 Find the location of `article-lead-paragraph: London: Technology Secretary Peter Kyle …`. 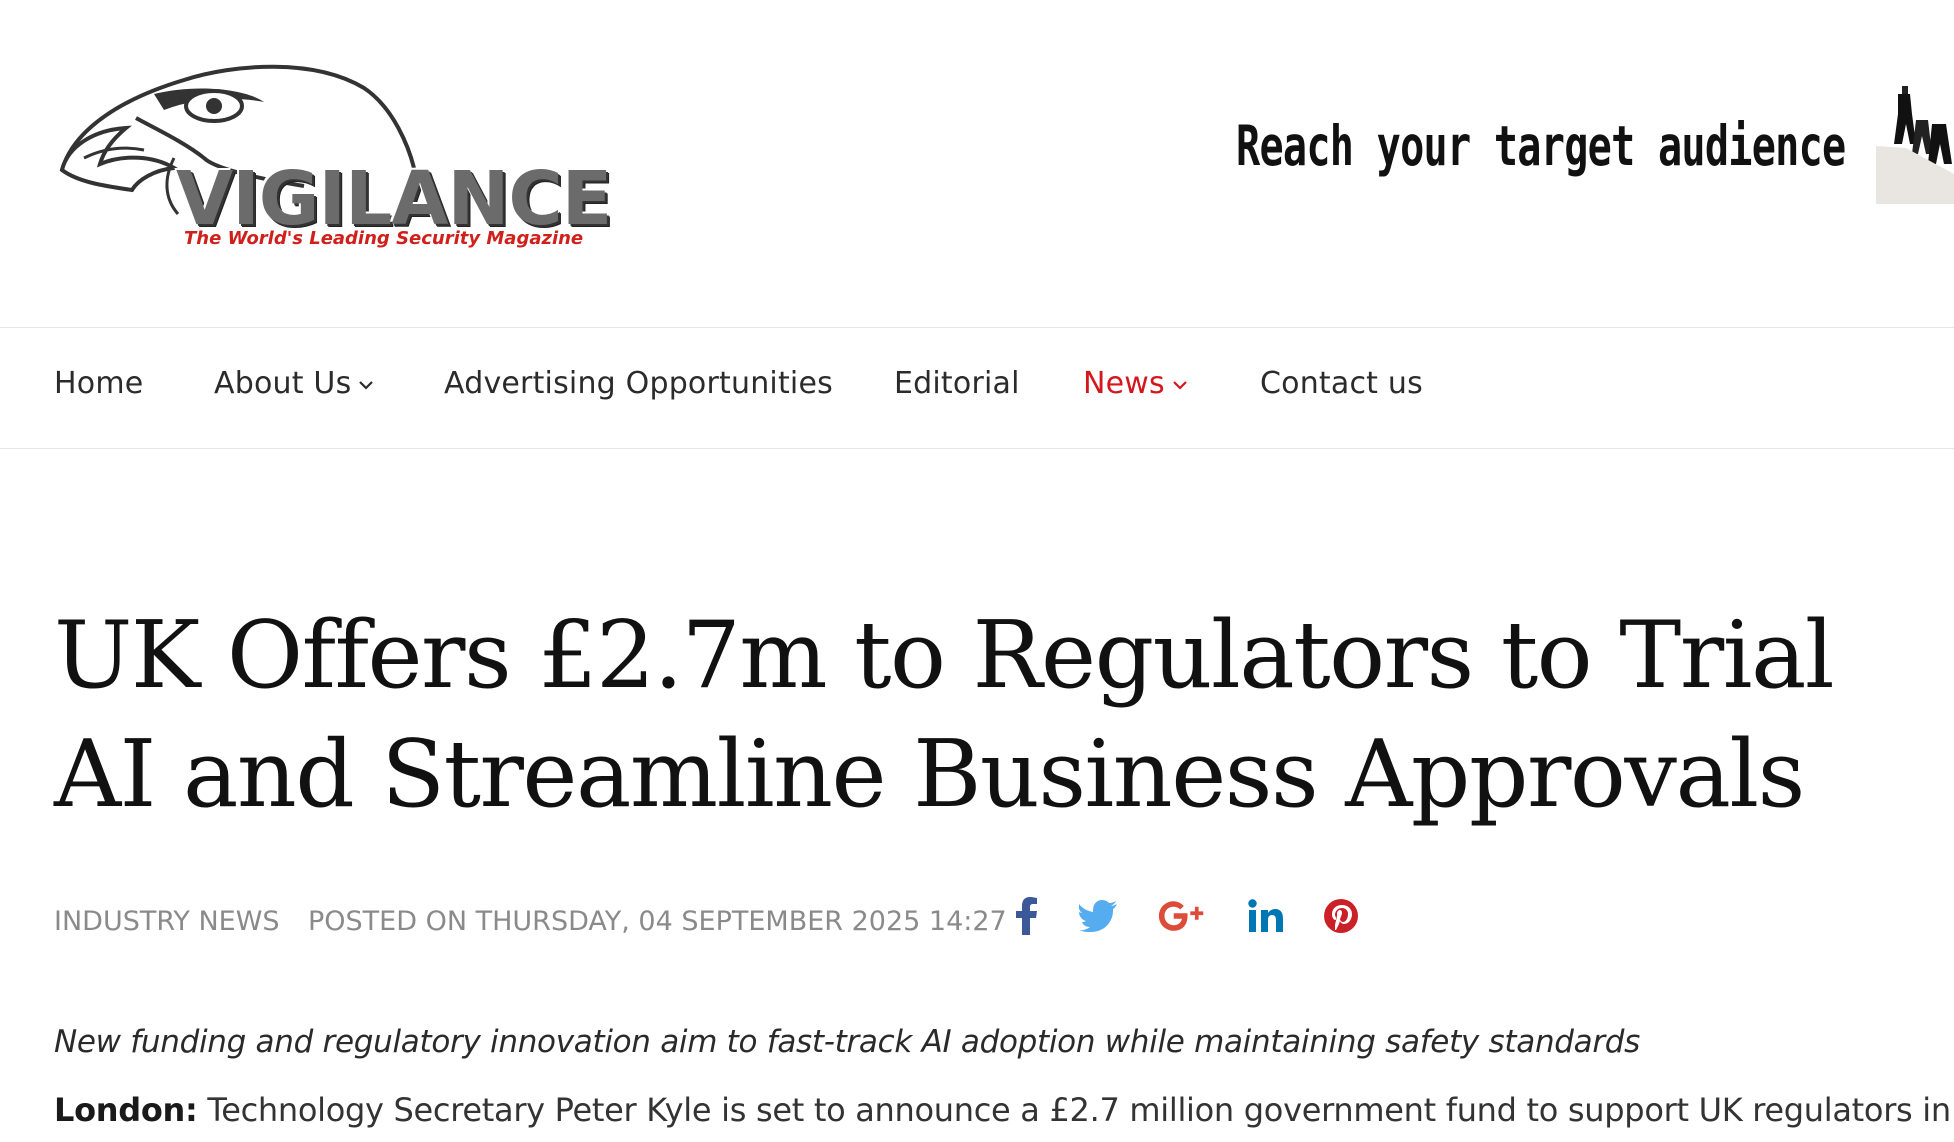

article-lead-paragraph: London: Technology Secretary Peter Kyle … is located at coordinates (1004, 1110).